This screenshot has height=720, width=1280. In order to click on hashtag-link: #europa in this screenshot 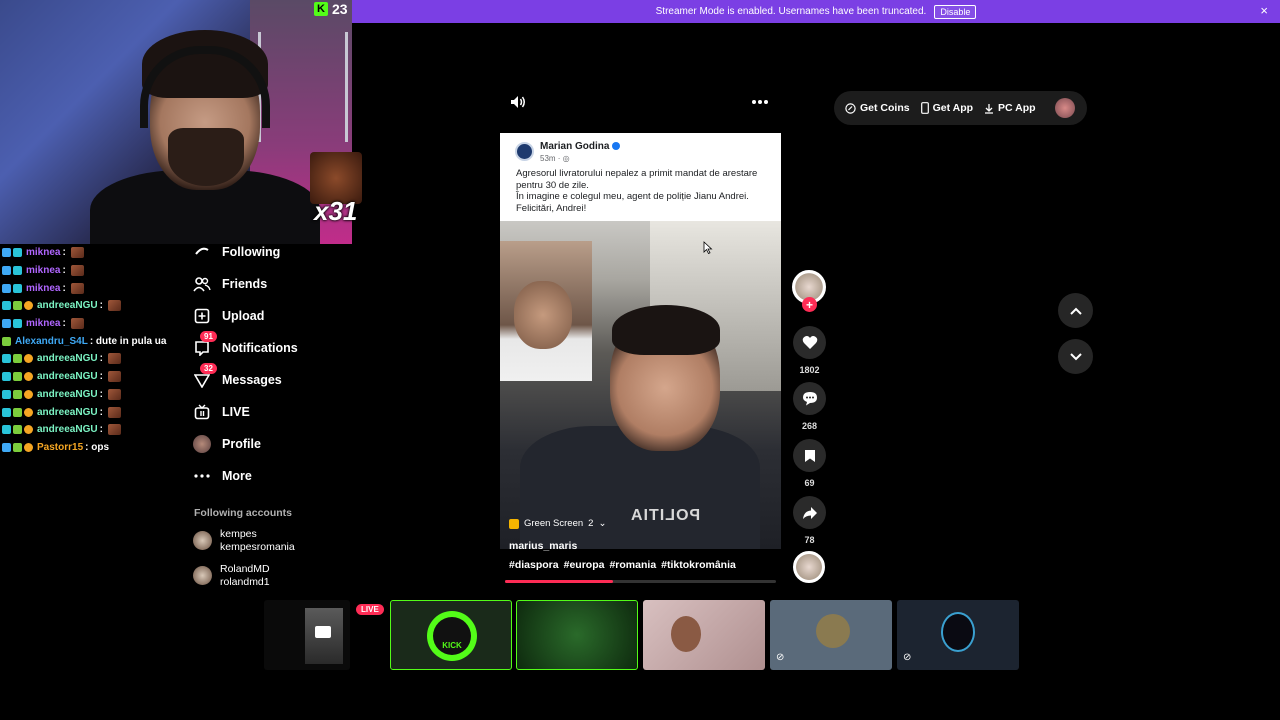, I will do `click(584, 565)`.